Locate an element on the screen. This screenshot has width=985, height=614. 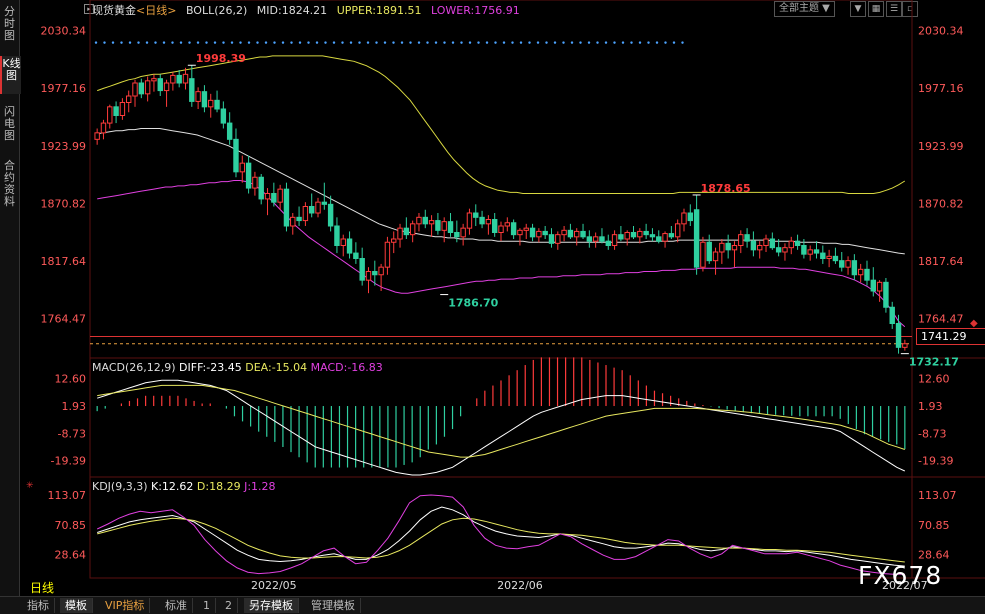
x-axis-label: 2022/05 is located at coordinates (274, 585).